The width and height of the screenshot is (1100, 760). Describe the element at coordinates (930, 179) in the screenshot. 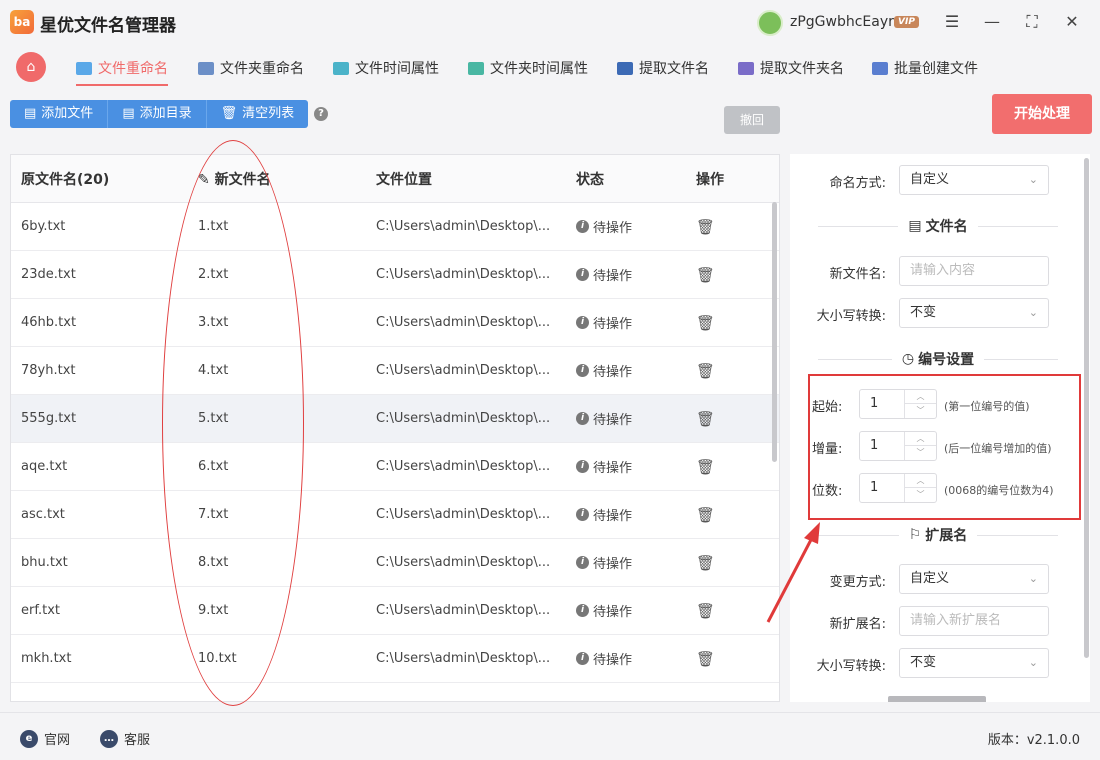

I see `naming-value: 自定义` at that location.